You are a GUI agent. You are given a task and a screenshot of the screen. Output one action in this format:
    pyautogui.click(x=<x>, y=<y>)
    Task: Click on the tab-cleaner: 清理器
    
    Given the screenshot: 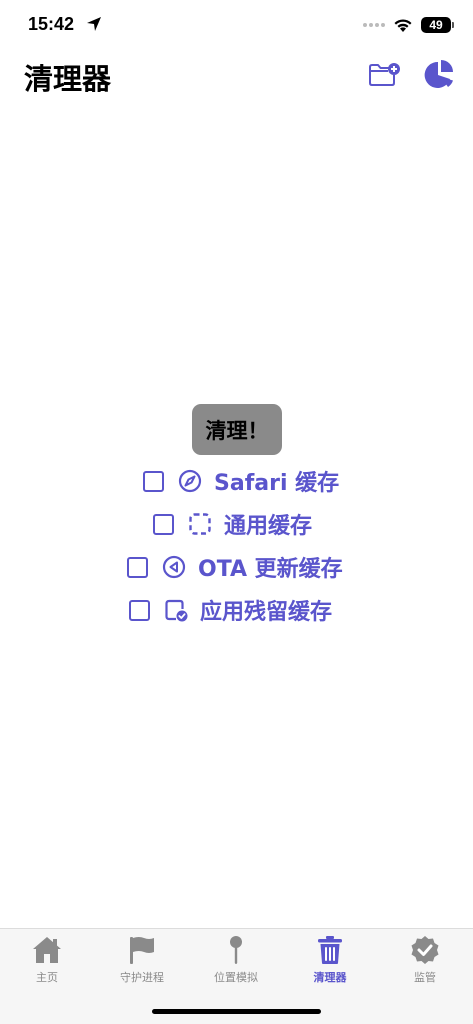 What is the action you would take?
    pyautogui.click(x=330, y=962)
    